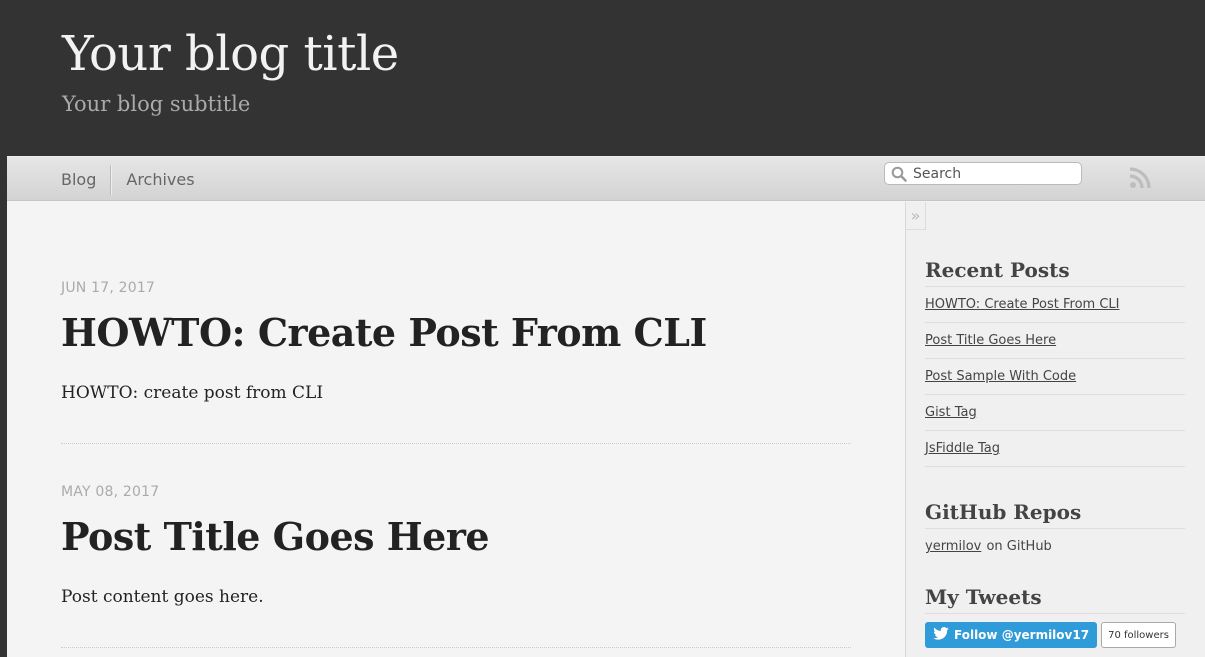  I want to click on blog-title: Your blog title, so click(230, 54).